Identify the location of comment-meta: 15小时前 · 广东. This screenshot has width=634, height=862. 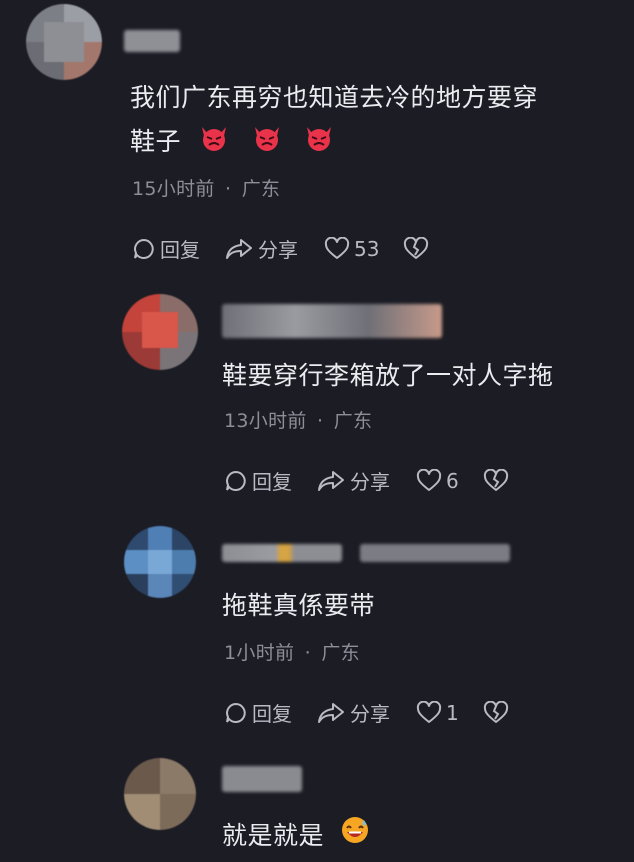
(206, 187).